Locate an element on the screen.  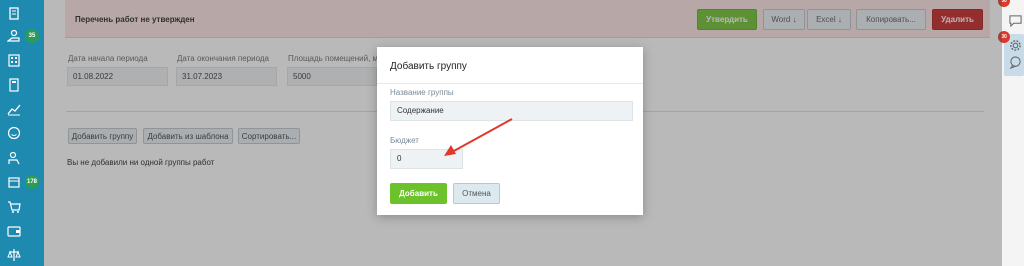
scales-icon is located at coordinates (14, 255).